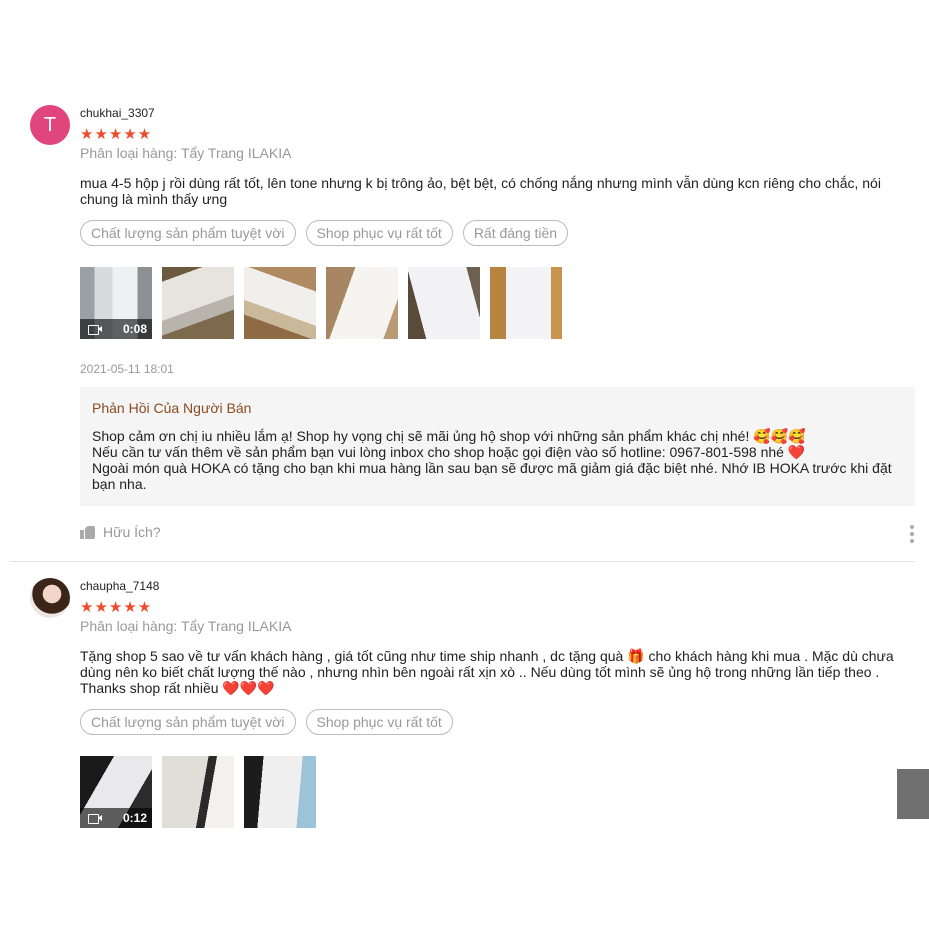  What do you see at coordinates (912, 534) in the screenshot?
I see `more-vertical-icon` at bounding box center [912, 534].